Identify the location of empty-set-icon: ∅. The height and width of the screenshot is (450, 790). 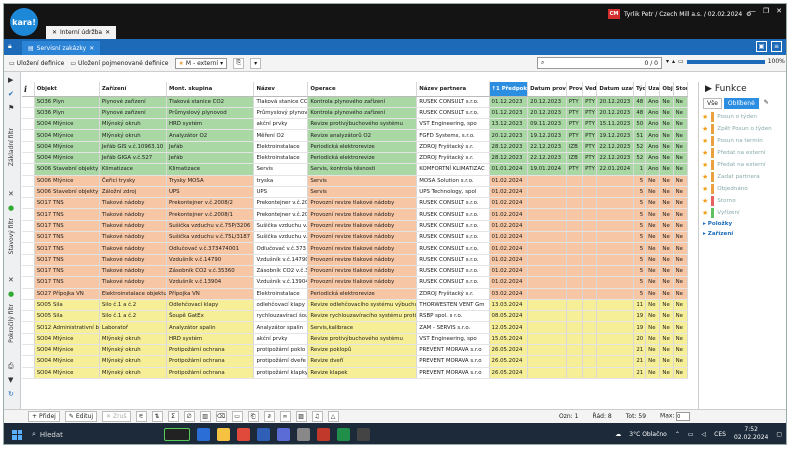
(189, 416).